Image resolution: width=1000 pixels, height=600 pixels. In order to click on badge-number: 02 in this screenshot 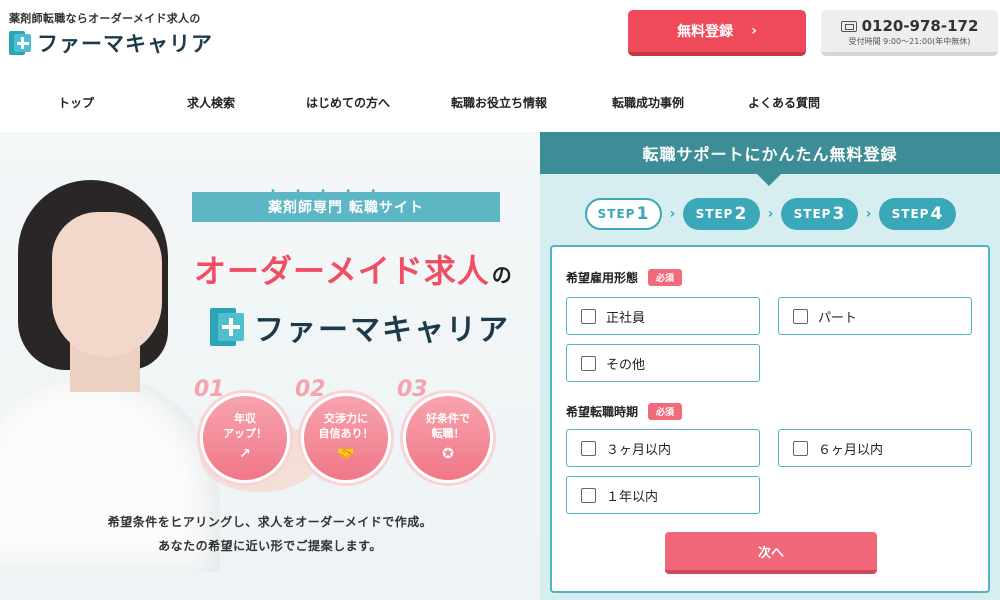, I will do `click(310, 389)`.